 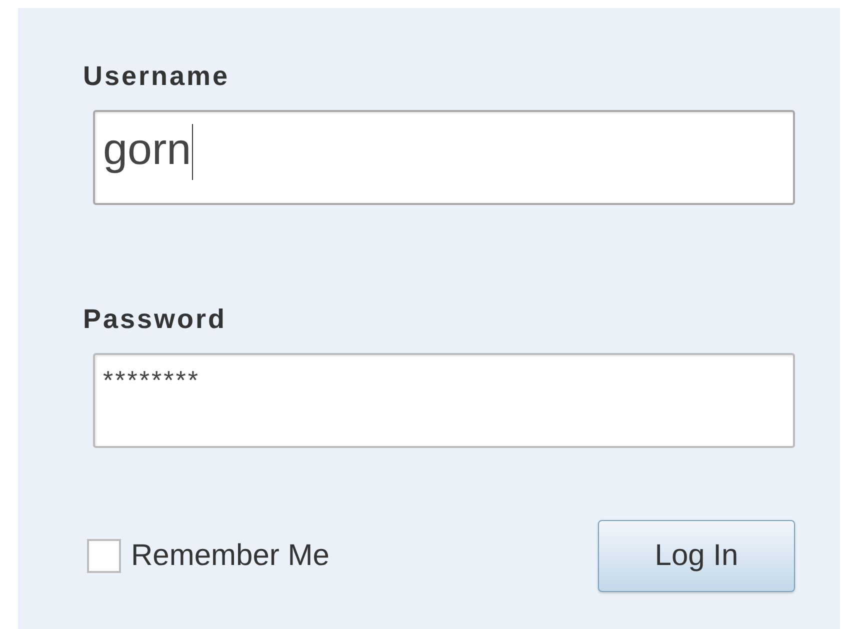 What do you see at coordinates (444, 400) in the screenshot?
I see `input-field: ********` at bounding box center [444, 400].